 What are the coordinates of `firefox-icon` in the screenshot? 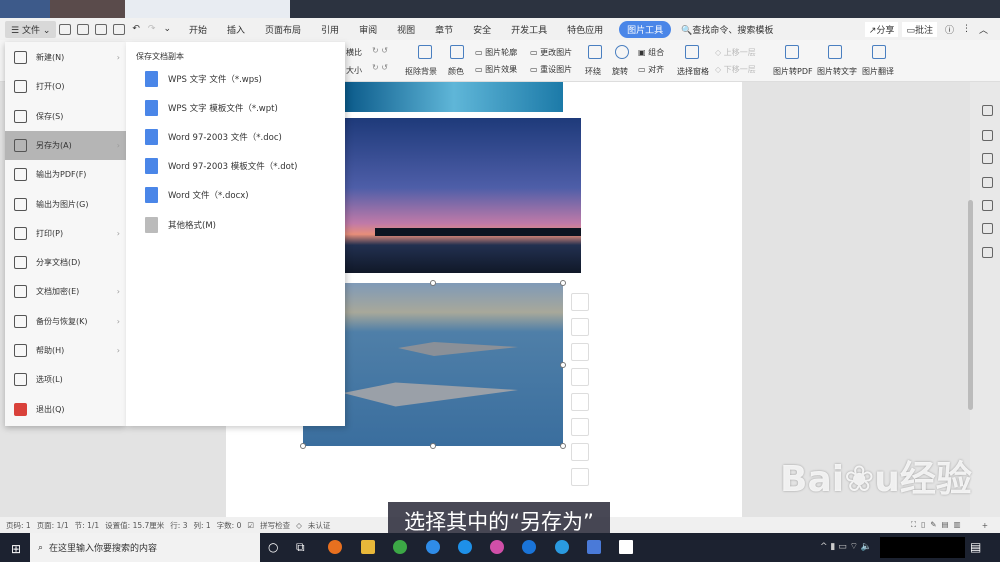 It's located at (335, 547).